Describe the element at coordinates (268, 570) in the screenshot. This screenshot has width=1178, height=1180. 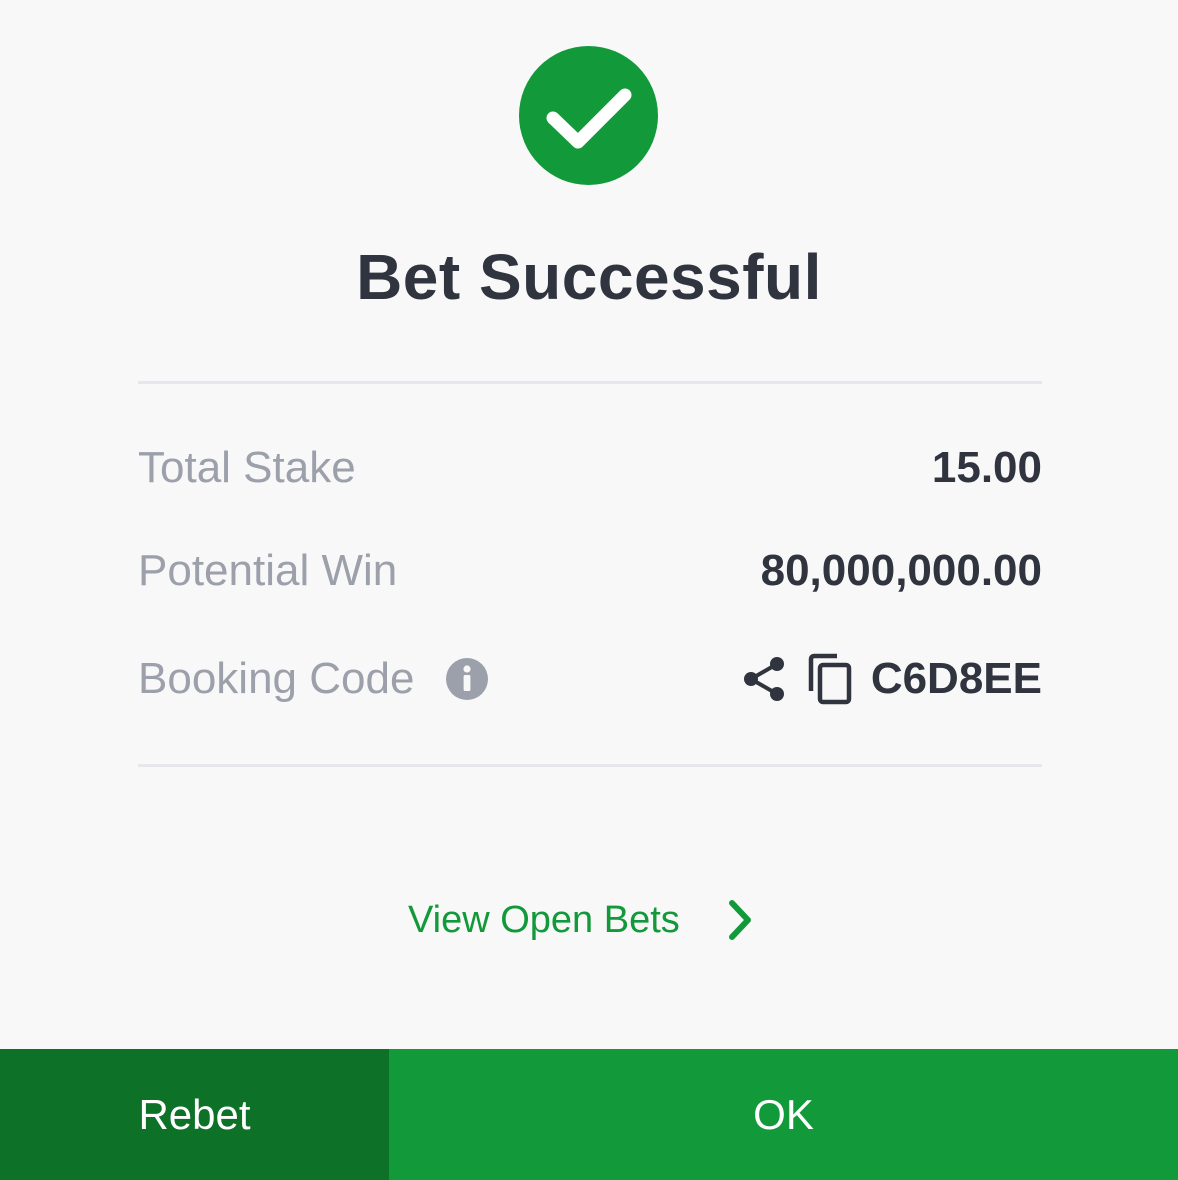
I see `potential-win-label: Potential Win` at that location.